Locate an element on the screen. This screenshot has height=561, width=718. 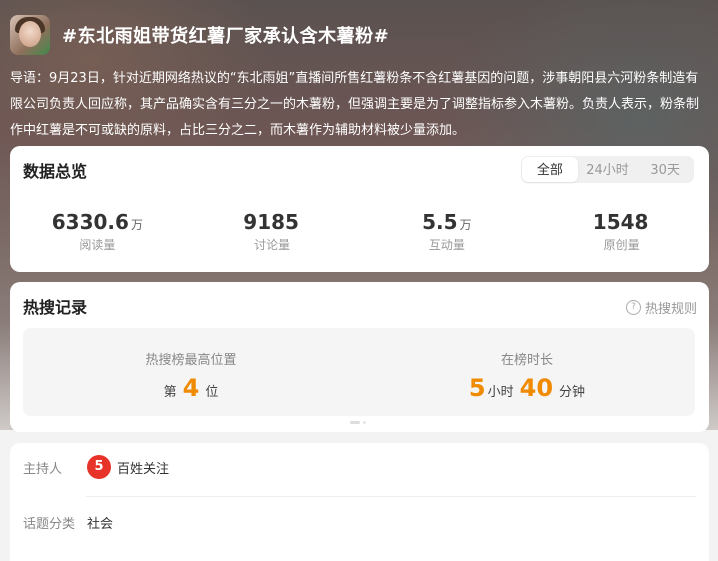
hot-search-panel: 热搜榜最高位置 第4位 在榜时长 5 小时 40 分钟 is located at coordinates (359, 372).